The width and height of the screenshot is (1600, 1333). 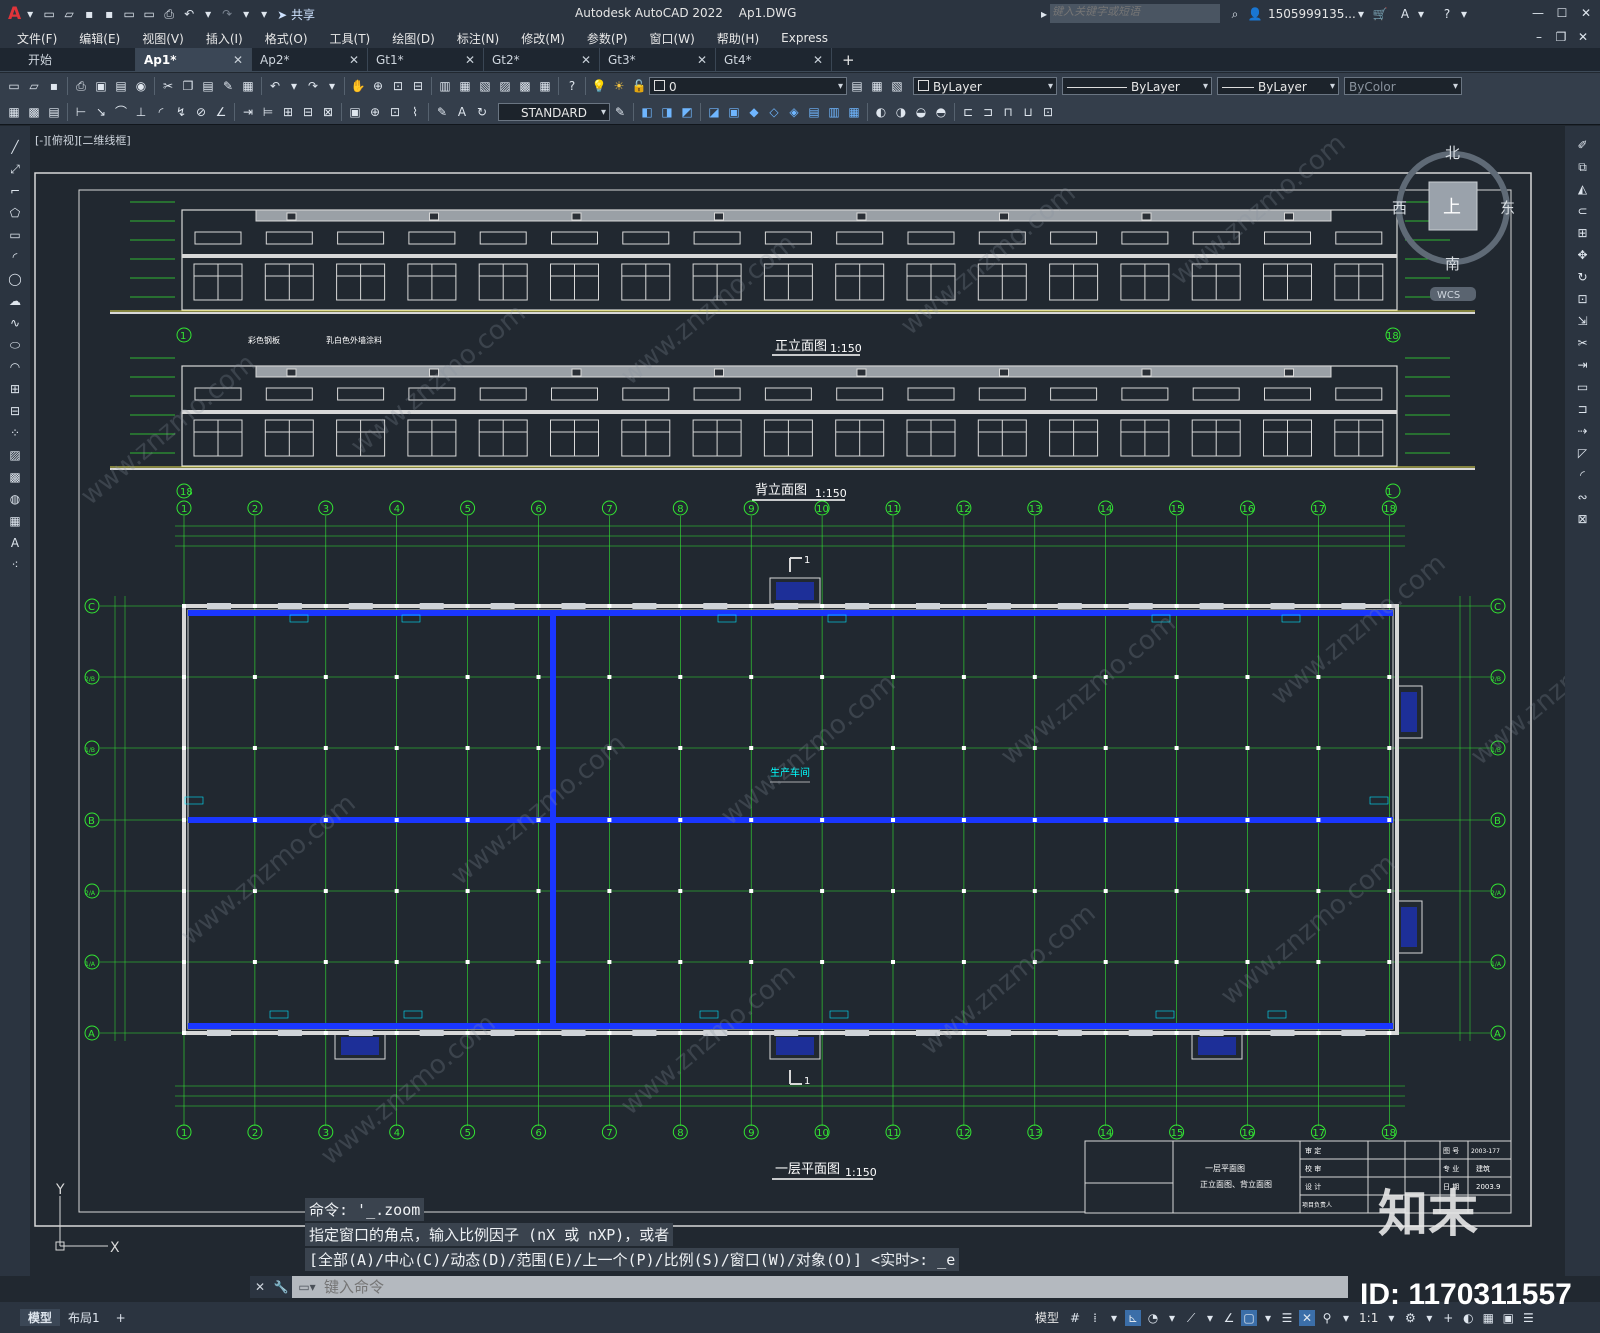 What do you see at coordinates (857, 86) in the screenshot?
I see `layer-properties-icon: ▤` at bounding box center [857, 86].